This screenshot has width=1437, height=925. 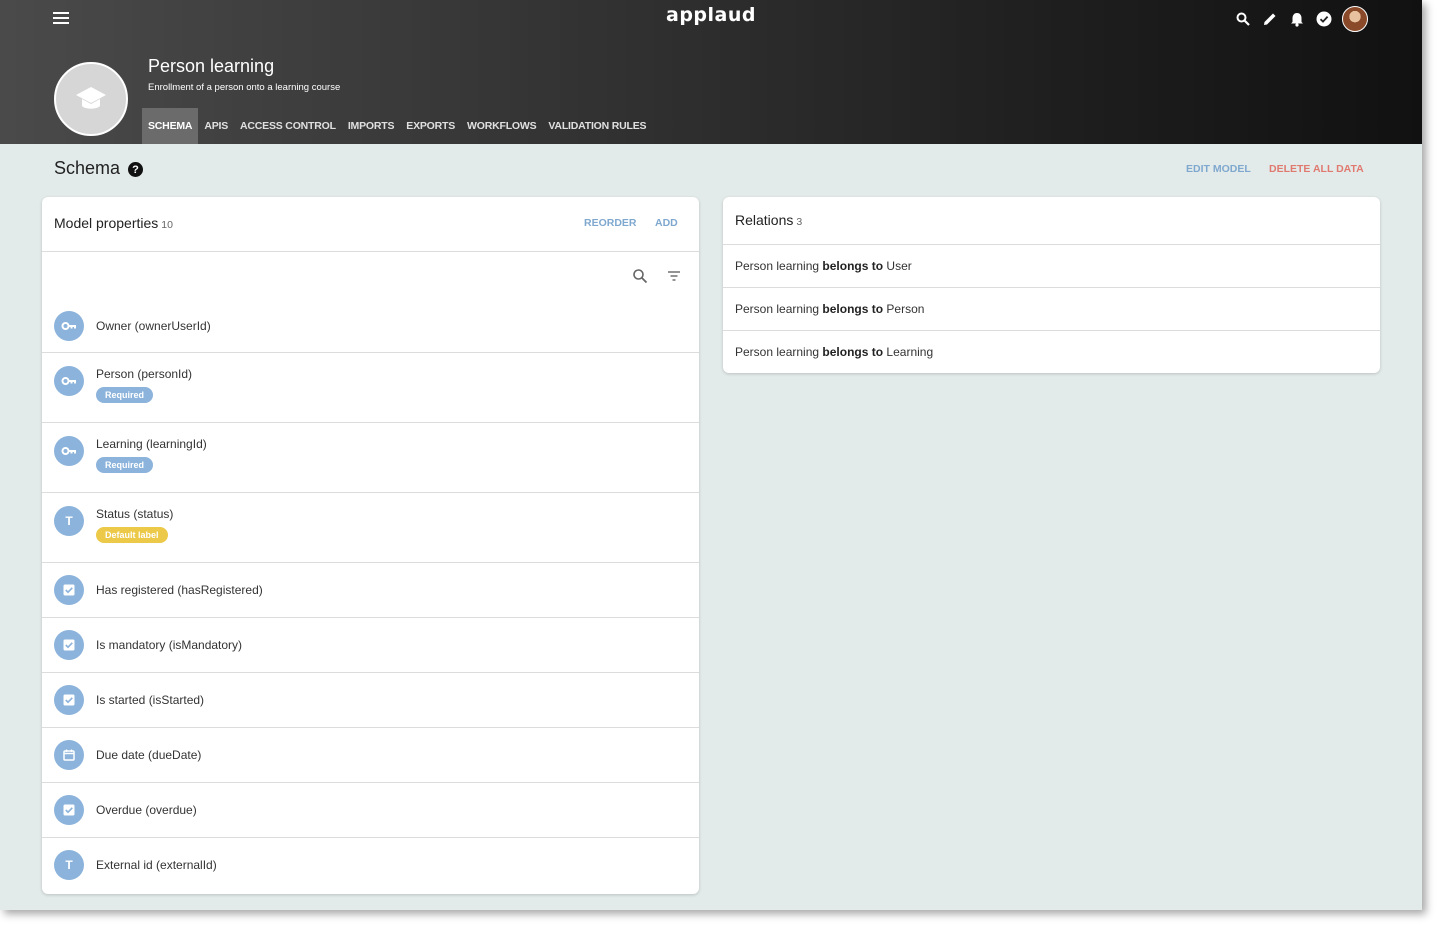 What do you see at coordinates (153, 326) in the screenshot?
I see `property-name: Owner (ownerUserId)` at bounding box center [153, 326].